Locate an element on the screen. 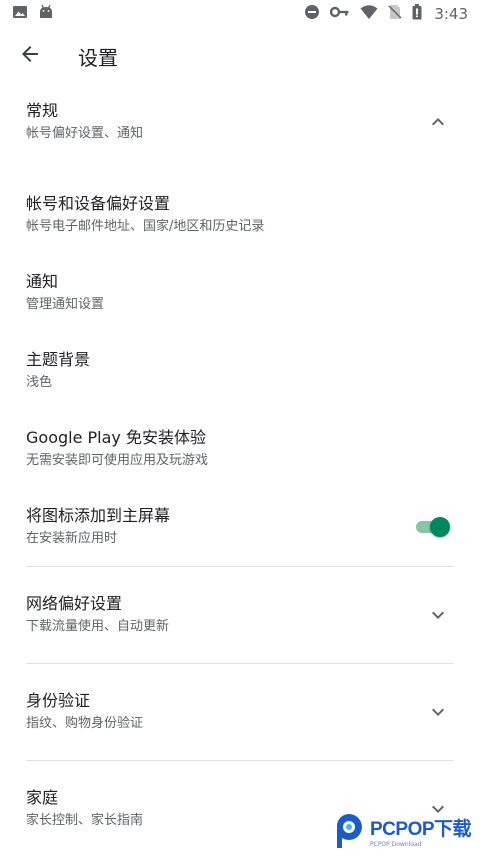 This screenshot has width=480, height=857. item-instant-apps: Google Play 免安装体验 无需安装即可使用应用及玩游戏 is located at coordinates (240, 449).